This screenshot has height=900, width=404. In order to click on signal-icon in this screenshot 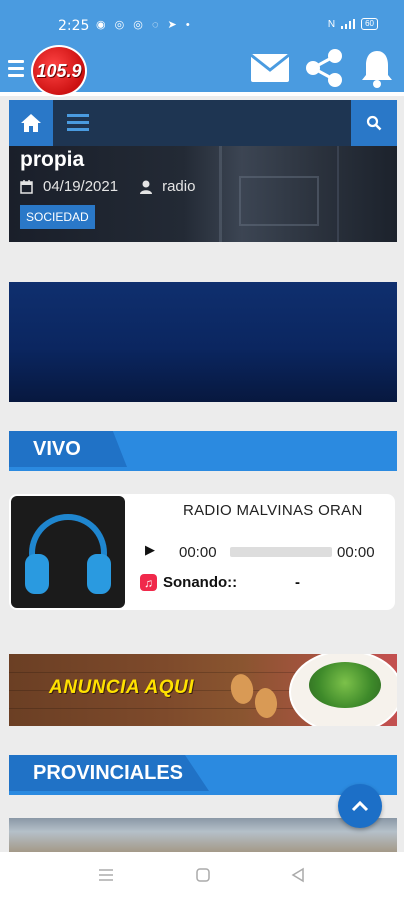, I will do `click(348, 24)`.